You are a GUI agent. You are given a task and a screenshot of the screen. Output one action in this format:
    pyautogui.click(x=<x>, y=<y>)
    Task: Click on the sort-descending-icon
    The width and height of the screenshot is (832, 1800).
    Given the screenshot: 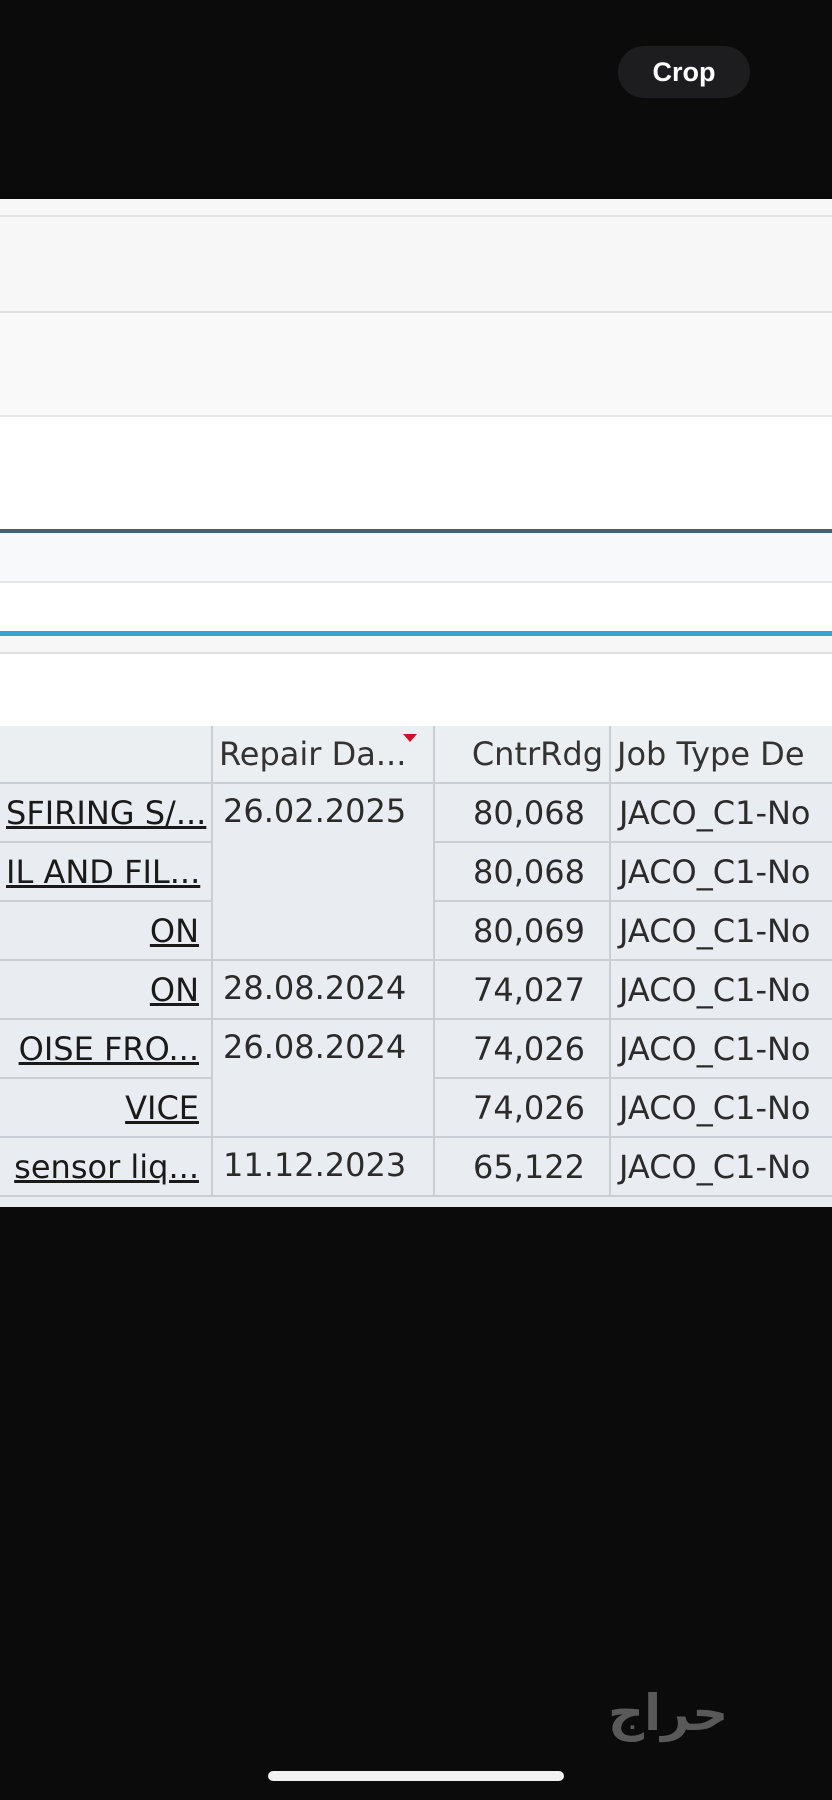 What is the action you would take?
    pyautogui.click(x=410, y=738)
    